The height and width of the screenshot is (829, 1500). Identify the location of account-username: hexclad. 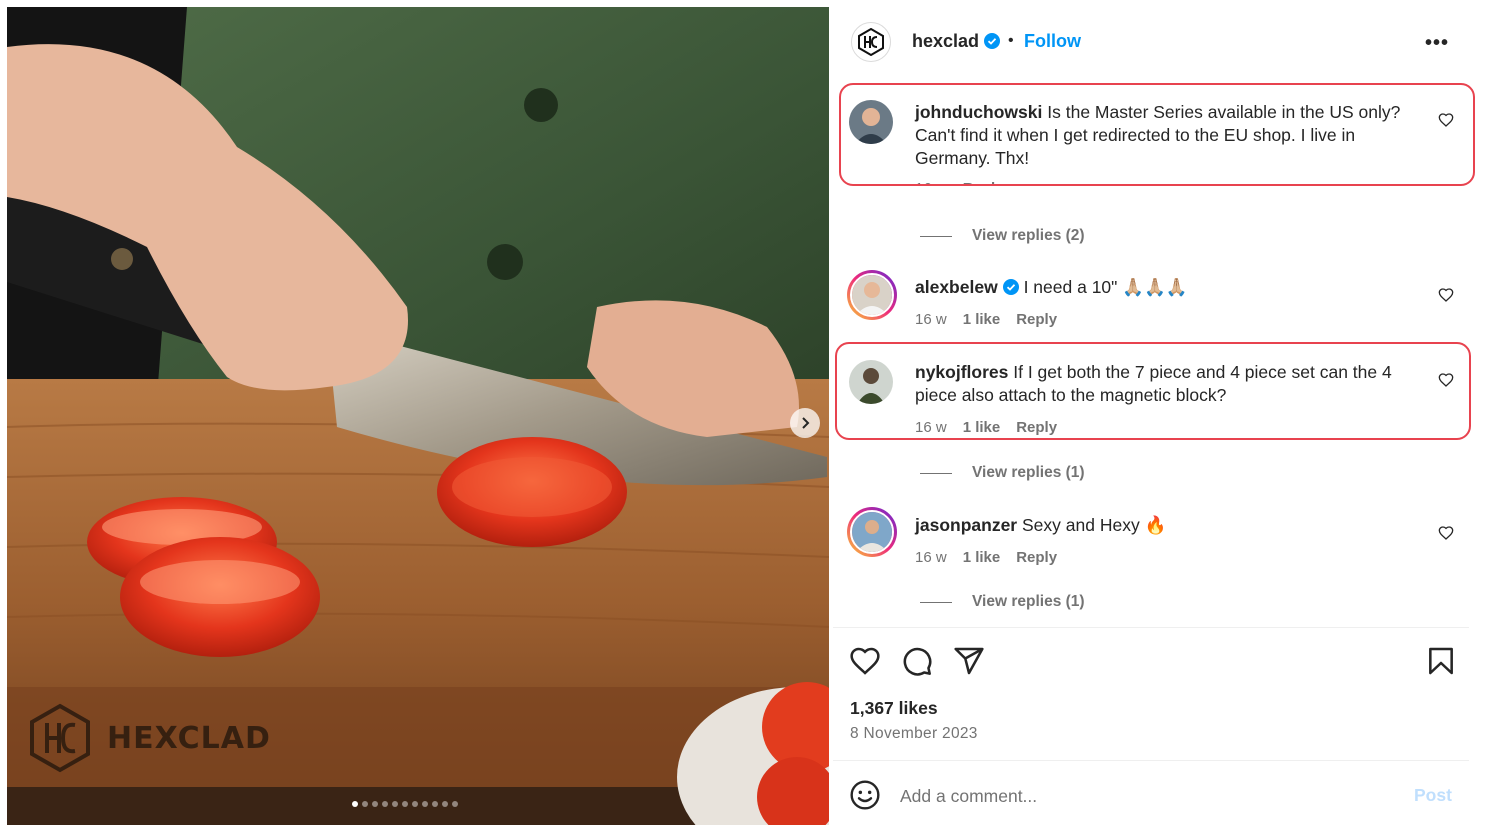
(956, 41).